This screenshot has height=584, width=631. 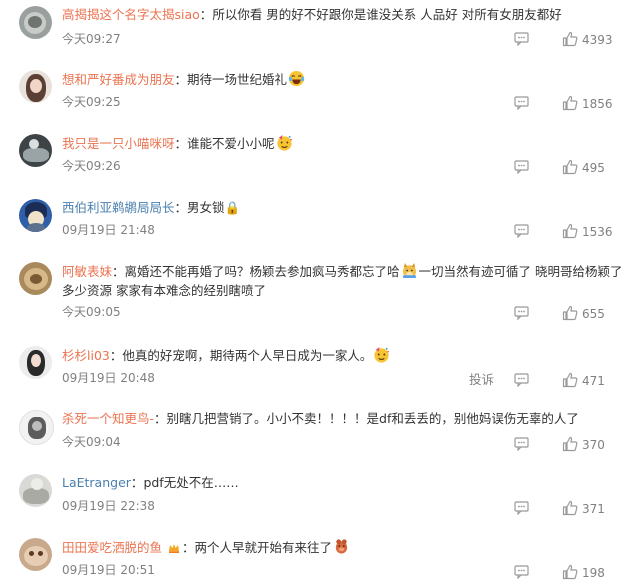 What do you see at coordinates (118, 143) in the screenshot?
I see `username-link: 我只是一只小喵咪呀` at bounding box center [118, 143].